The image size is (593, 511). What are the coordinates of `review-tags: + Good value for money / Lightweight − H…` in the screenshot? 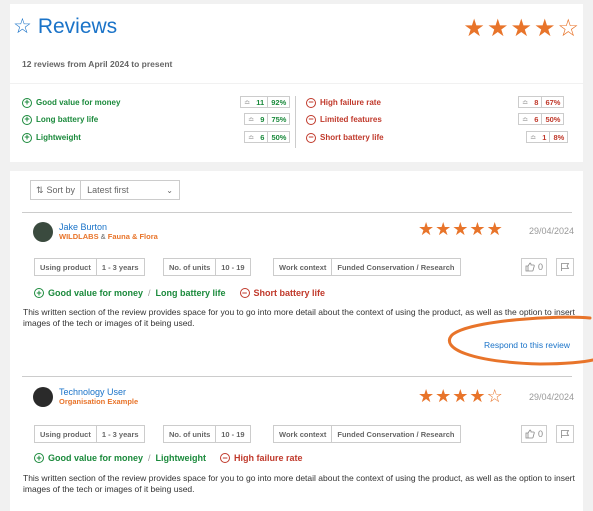 It's located at (168, 458).